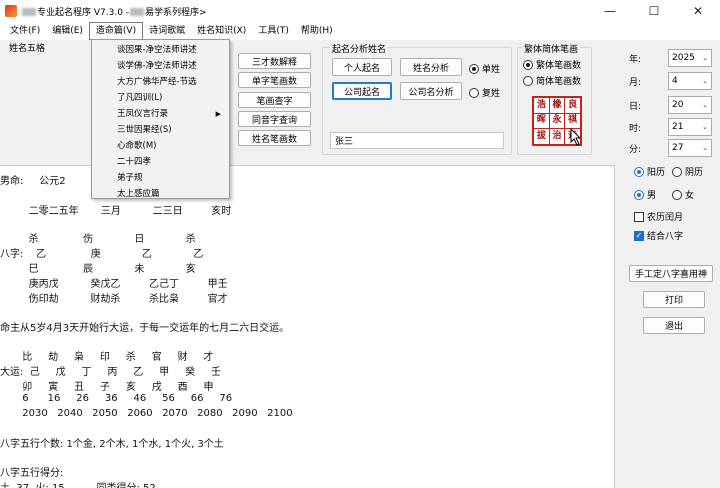  Describe the element at coordinates (362, 67) in the screenshot. I see `personal-naming-button: 个人起名` at that location.